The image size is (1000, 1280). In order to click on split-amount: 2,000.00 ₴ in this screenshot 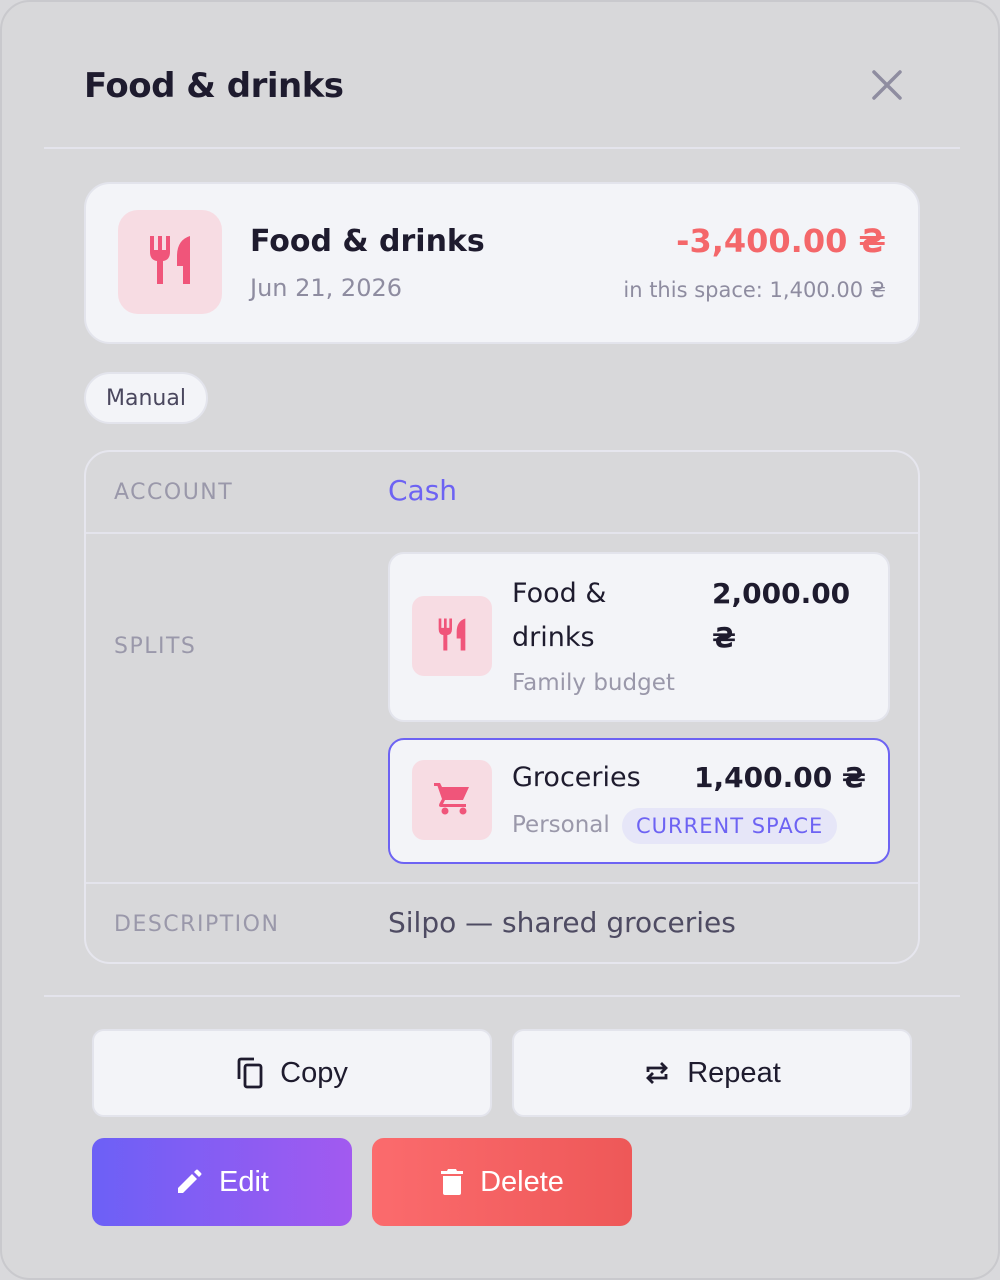, I will do `click(781, 616)`.